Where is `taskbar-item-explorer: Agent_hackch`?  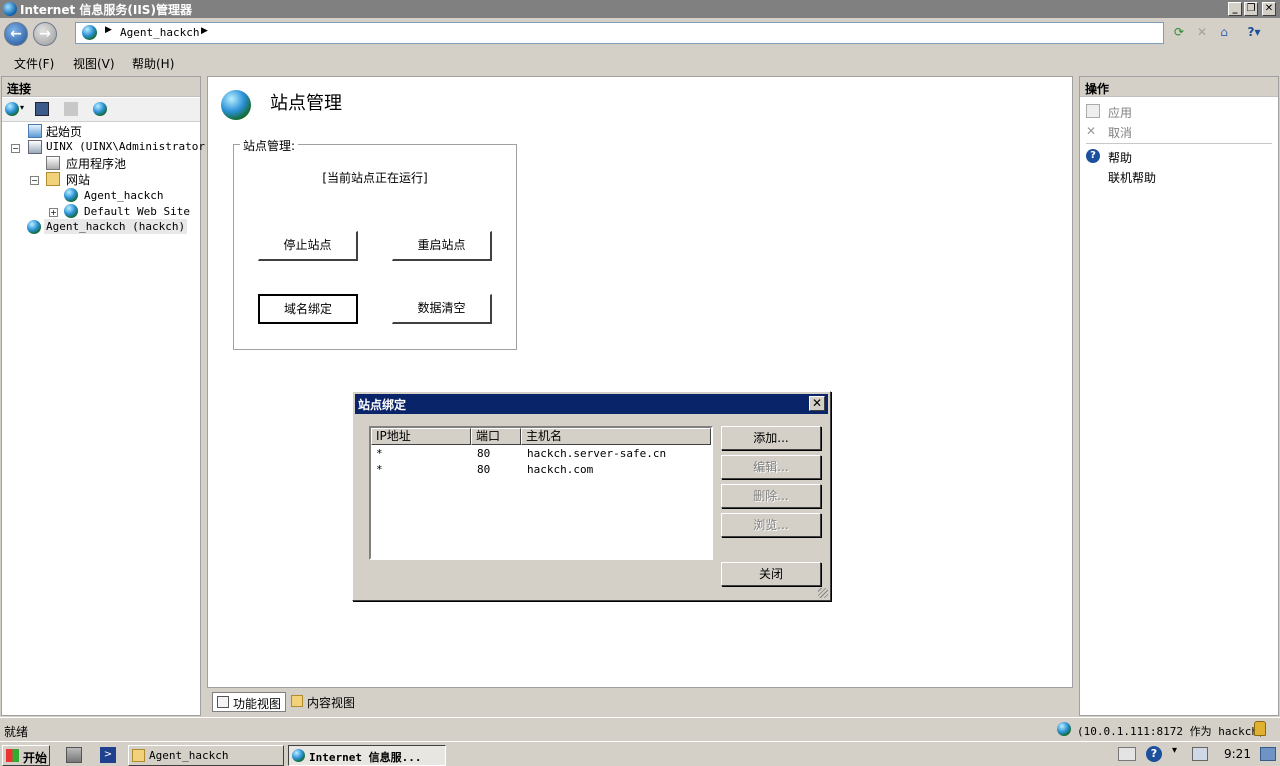
taskbar-item-explorer: Agent_hackch is located at coordinates (206, 755).